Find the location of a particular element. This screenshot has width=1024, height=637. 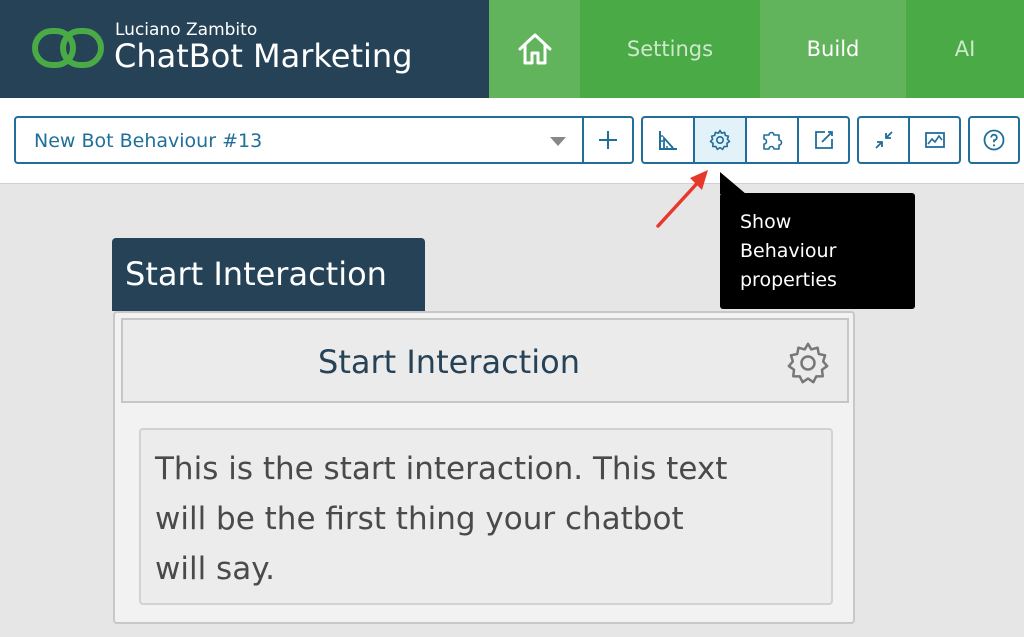

node-title: Start Interaction is located at coordinates (449, 362).